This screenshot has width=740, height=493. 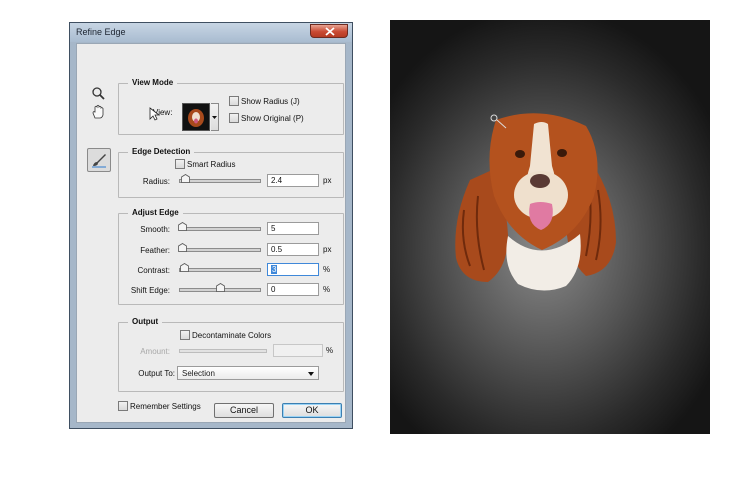 I want to click on feather-slider-track, so click(x=220, y=250).